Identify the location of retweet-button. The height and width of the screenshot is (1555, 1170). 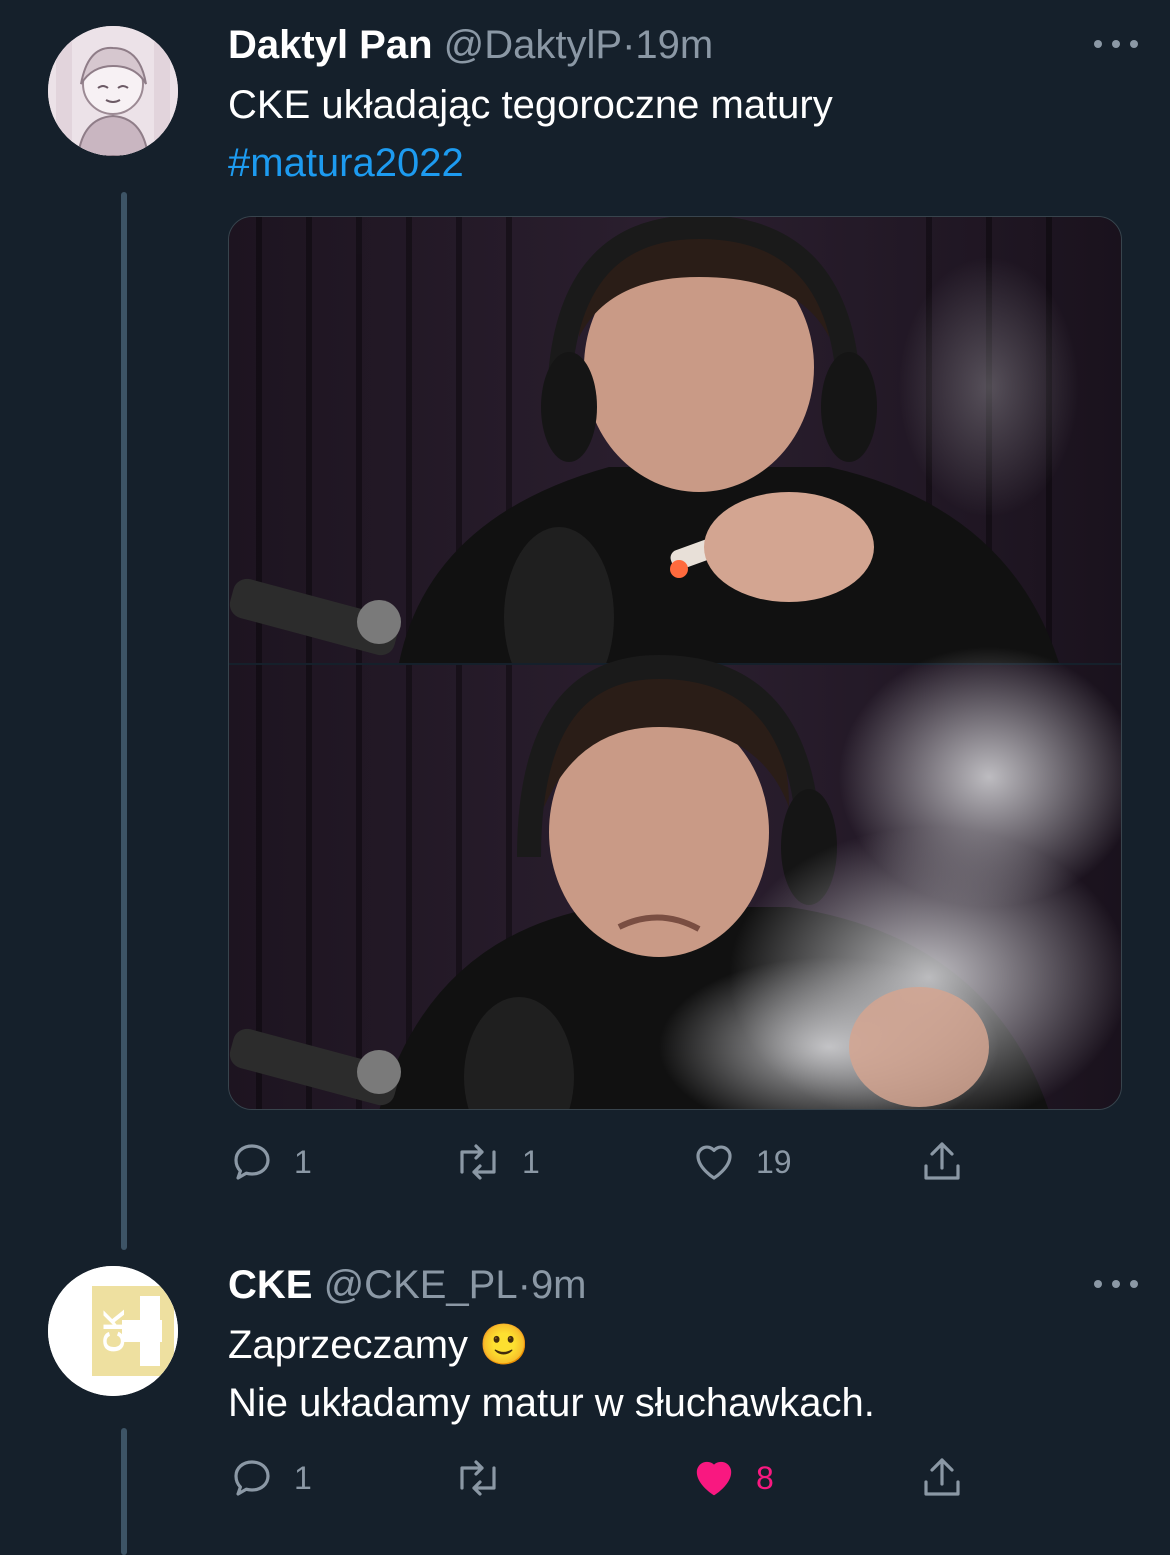
(487, 1478).